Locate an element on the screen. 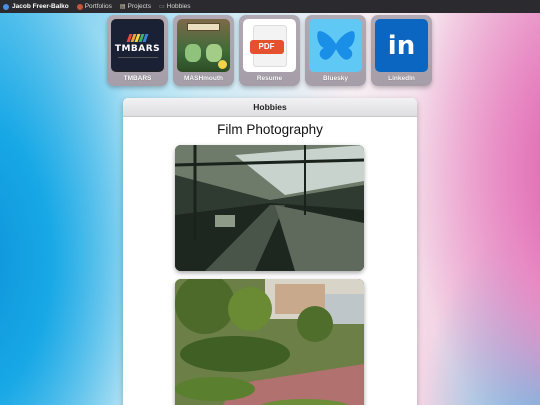 The height and width of the screenshot is (405, 540). section-title: Film Photography is located at coordinates (270, 129).